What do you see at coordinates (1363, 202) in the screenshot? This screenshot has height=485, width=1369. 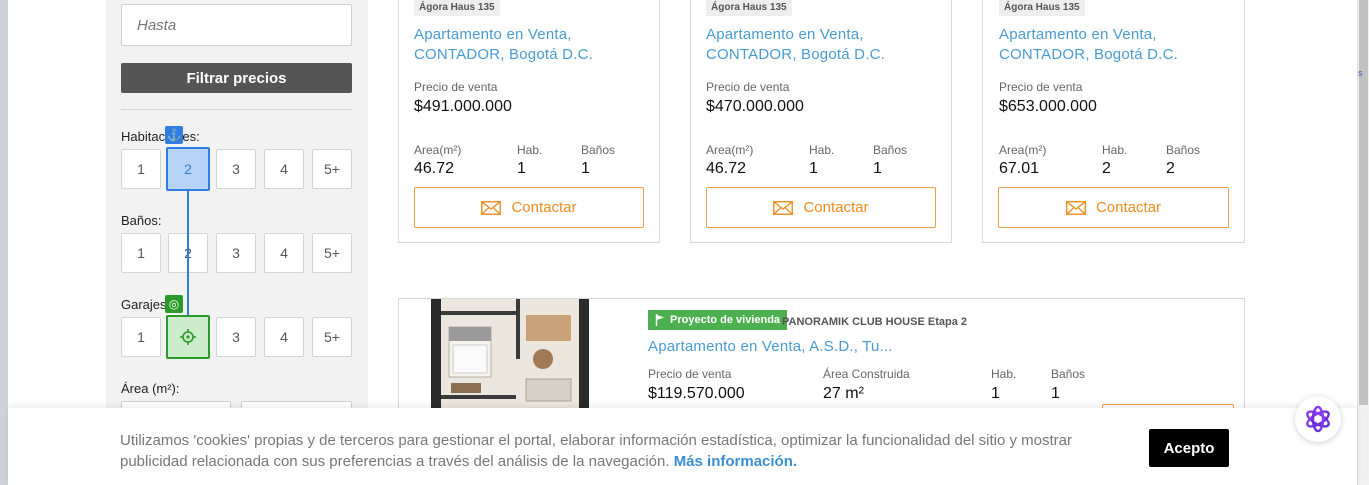 I see `scrollbar-thumb` at bounding box center [1363, 202].